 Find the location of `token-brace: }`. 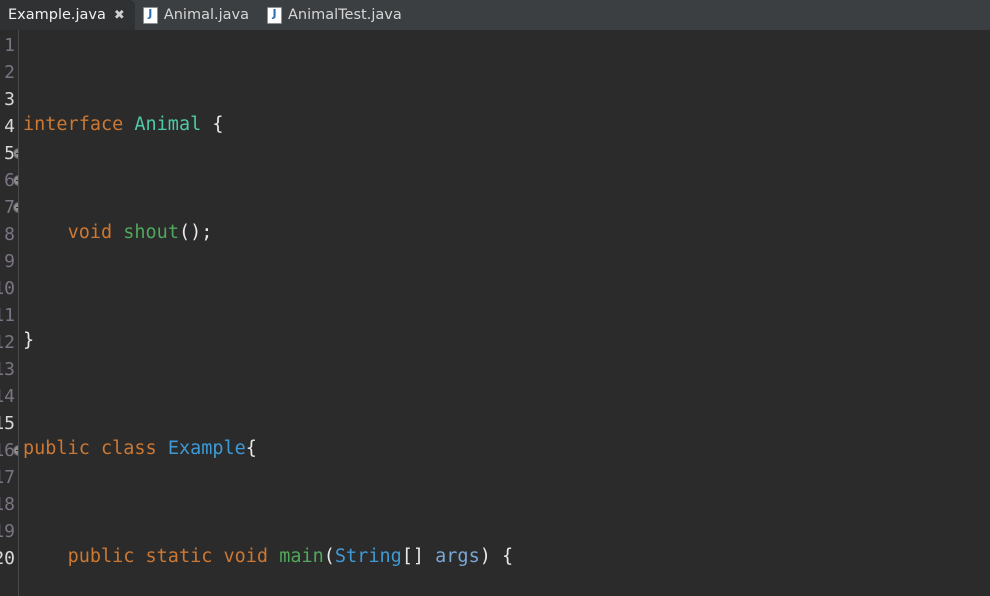

token-brace: } is located at coordinates (29, 340).